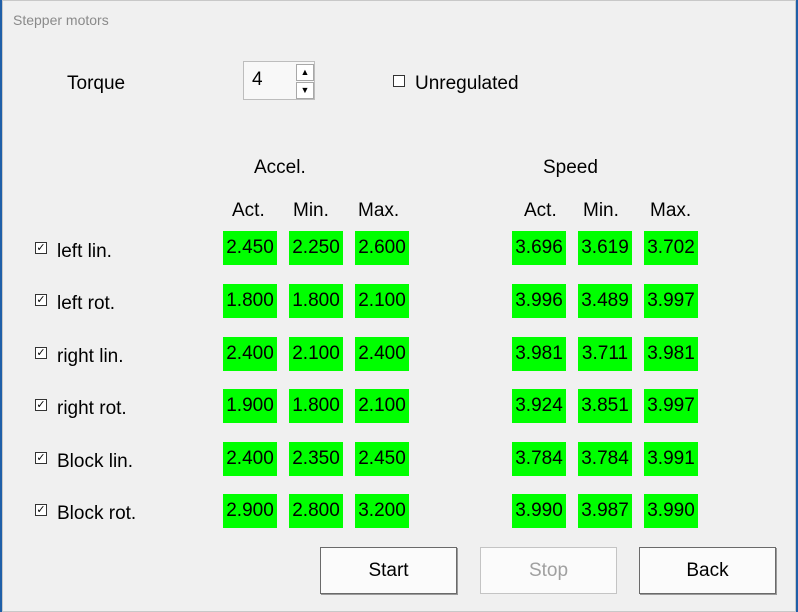 The width and height of the screenshot is (798, 612). I want to click on speed-min-cell: 3.619, so click(605, 248).